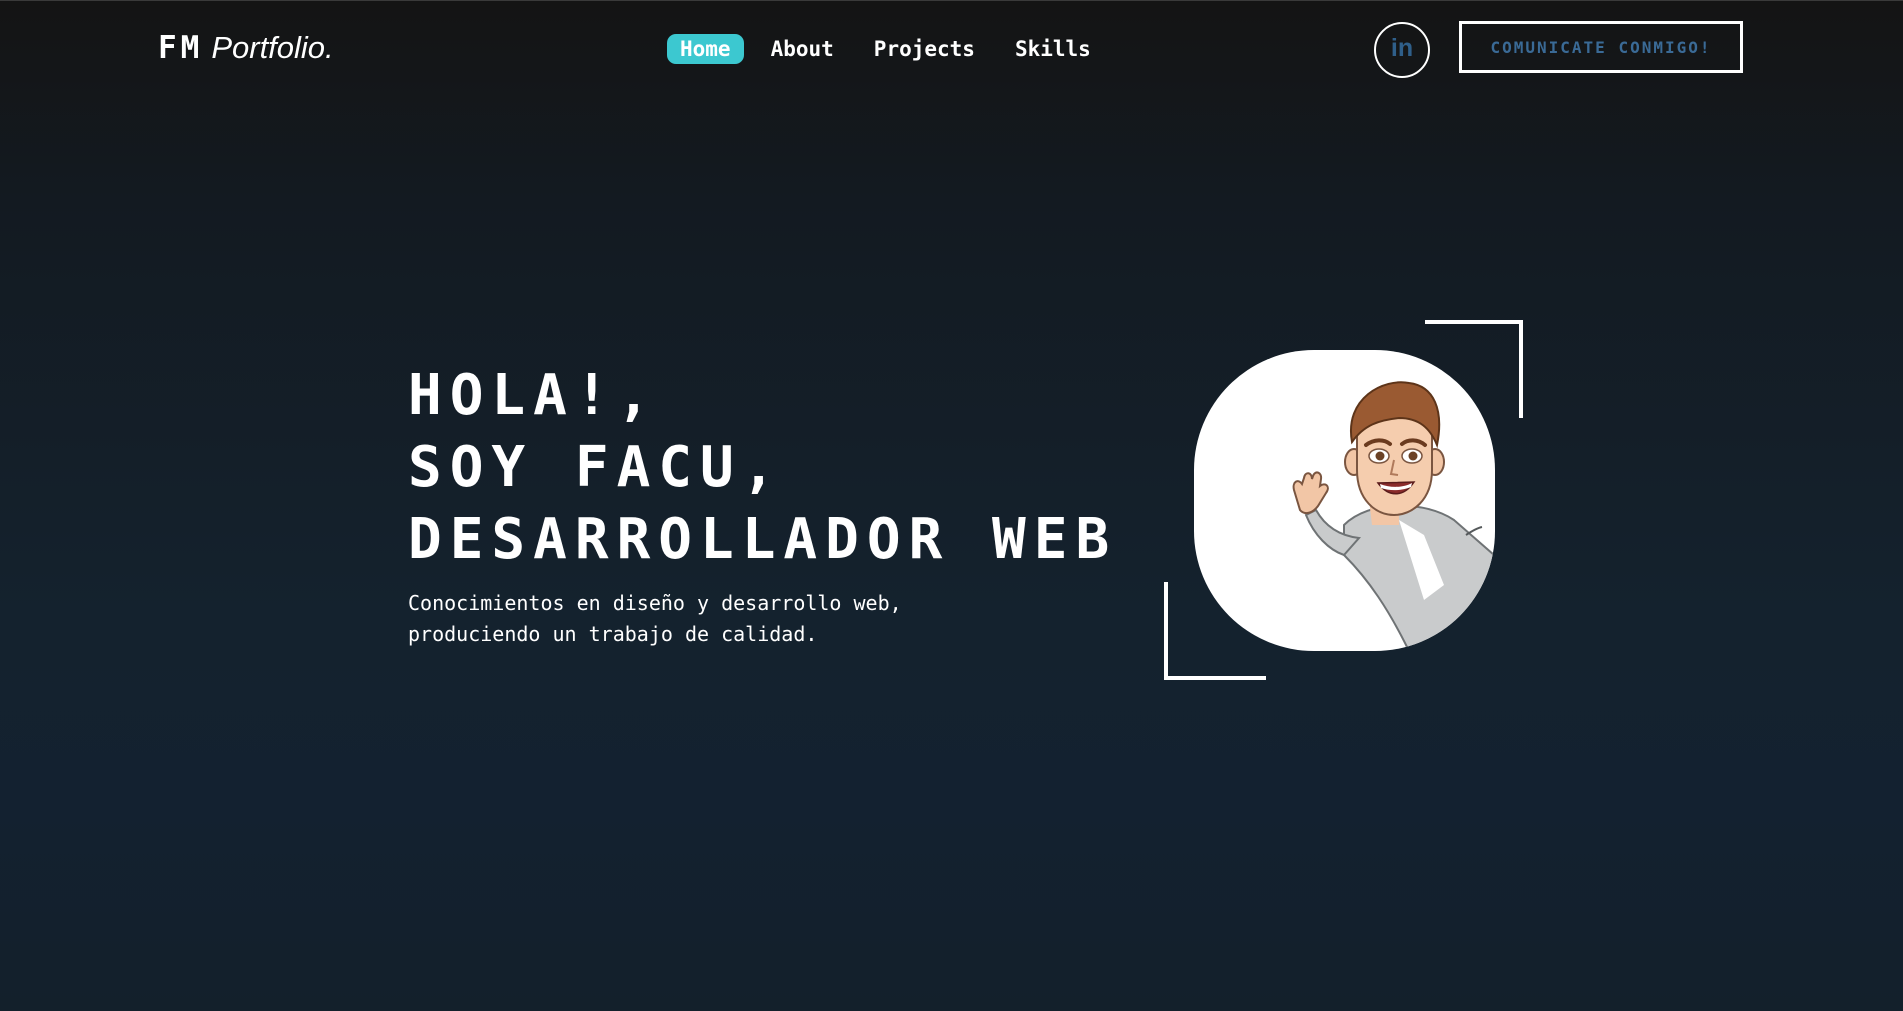  What do you see at coordinates (181, 48) in the screenshot?
I see `logo-mark: FM` at bounding box center [181, 48].